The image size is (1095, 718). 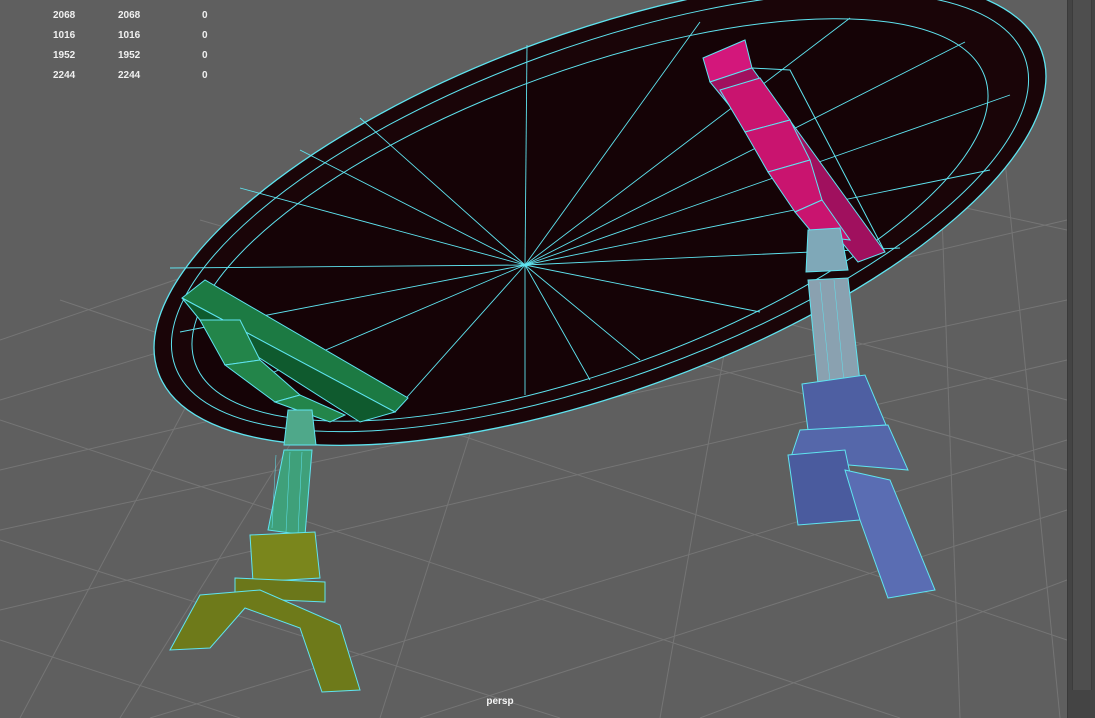 What do you see at coordinates (265, 551) in the screenshot?
I see `olive-leg-mesh` at bounding box center [265, 551].